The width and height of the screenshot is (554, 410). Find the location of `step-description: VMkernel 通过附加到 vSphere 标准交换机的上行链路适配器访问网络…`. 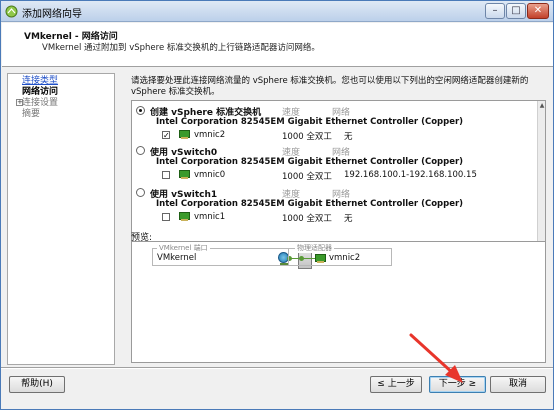

step-description: VMkernel 通过附加到 vSphere 标准交换机的上行链路适配器访问网络… is located at coordinates (181, 48).